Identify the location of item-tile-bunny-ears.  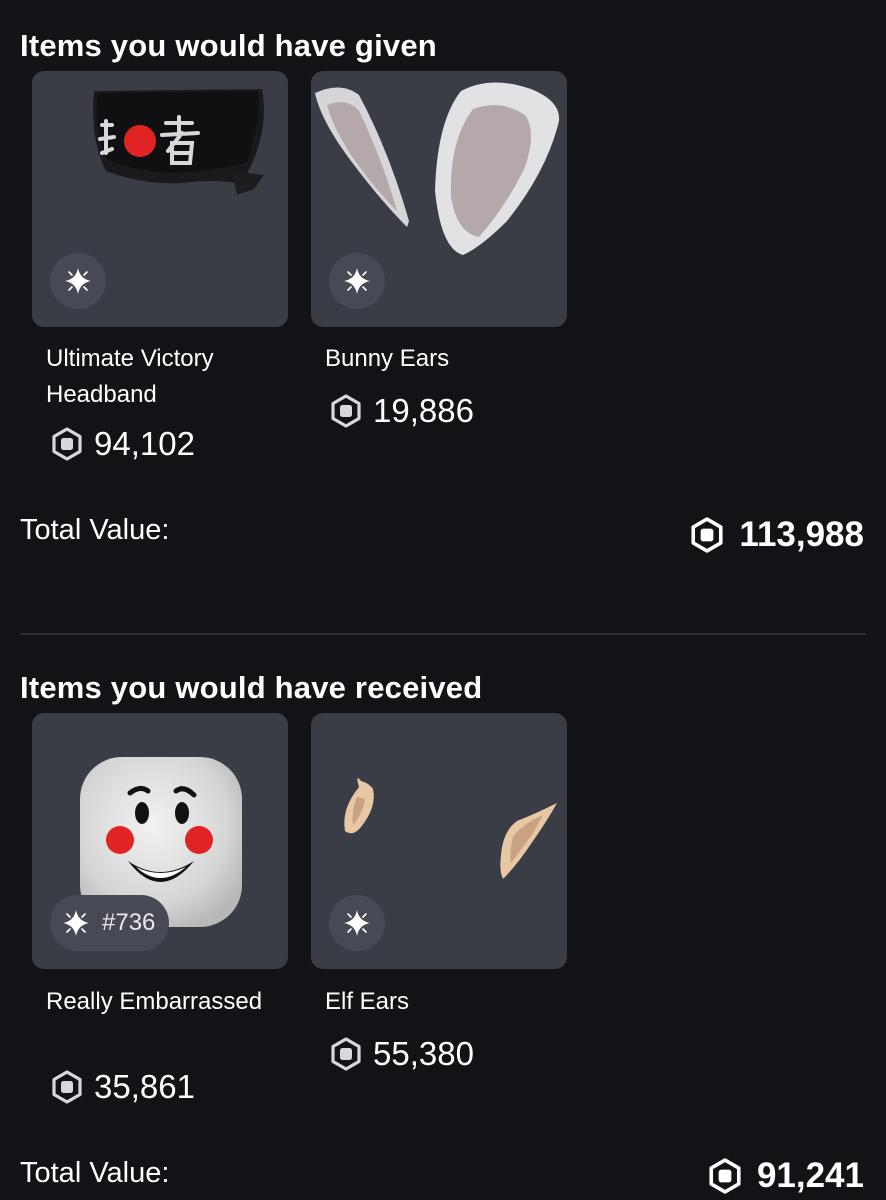
(439, 199).